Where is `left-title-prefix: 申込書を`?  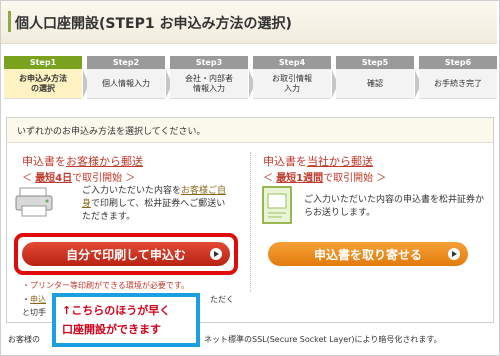 left-title-prefix: 申込書を is located at coordinates (44, 161).